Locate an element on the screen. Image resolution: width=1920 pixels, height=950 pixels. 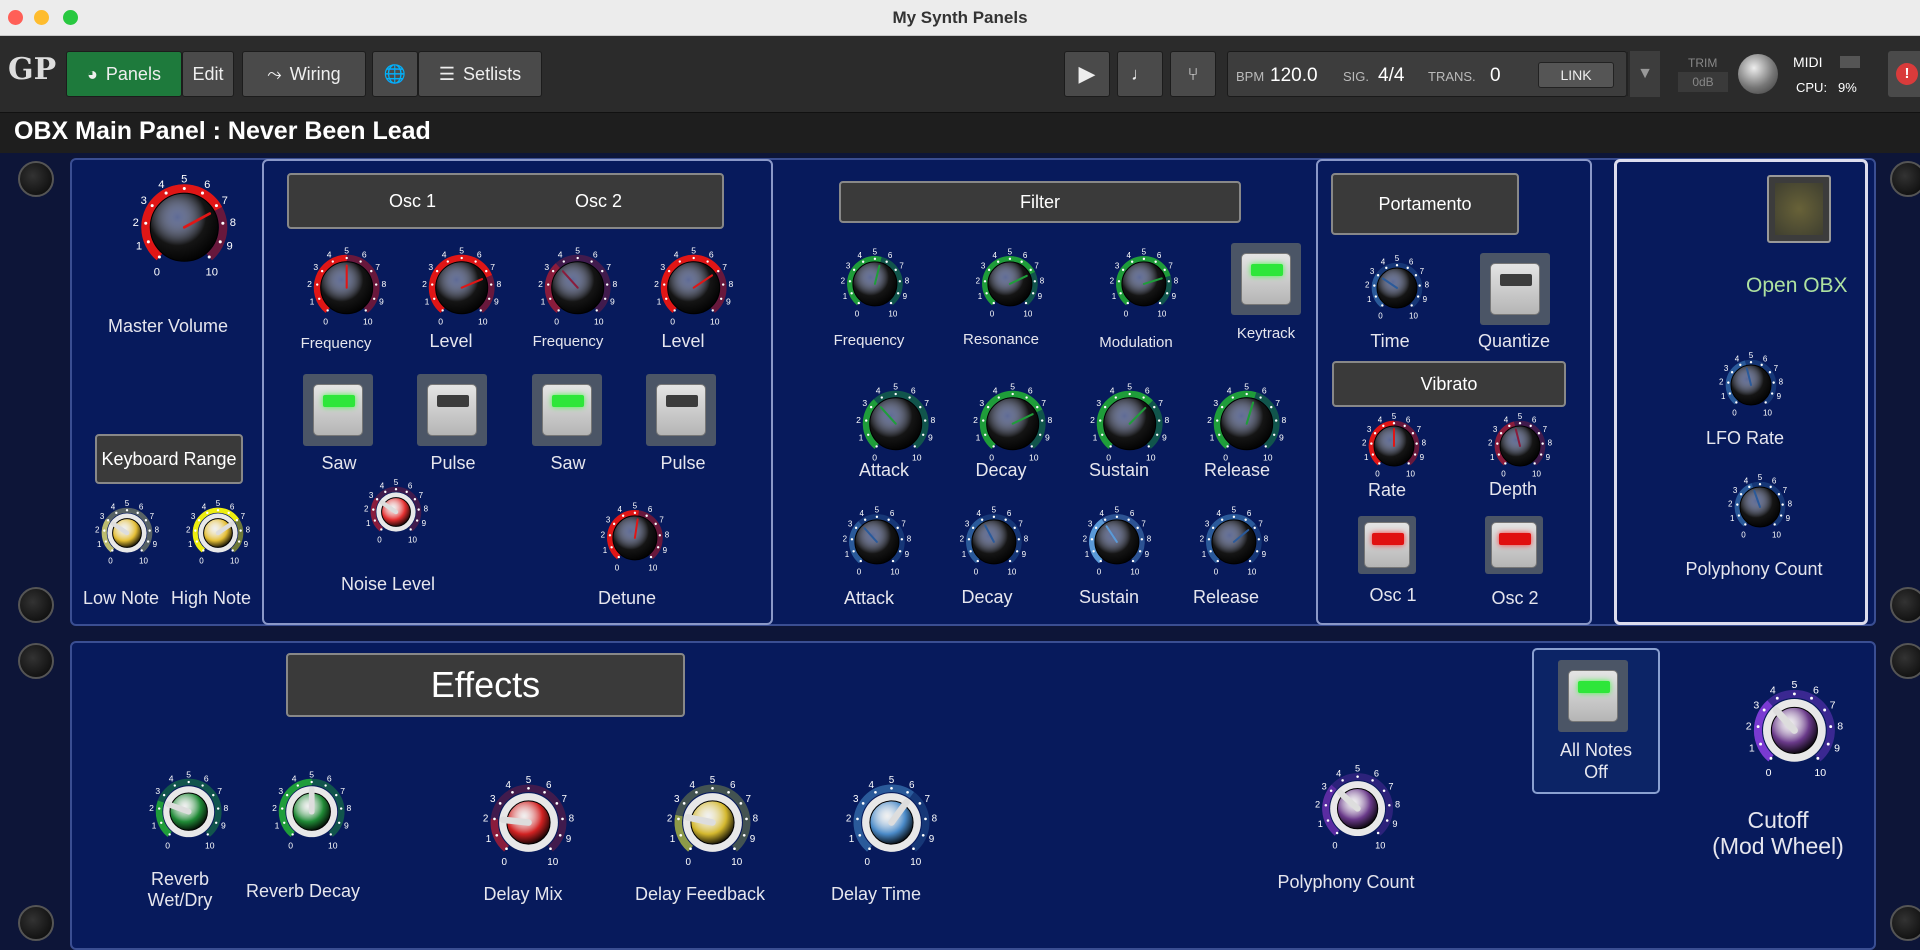
link-button: LINK is located at coordinates (1576, 75).